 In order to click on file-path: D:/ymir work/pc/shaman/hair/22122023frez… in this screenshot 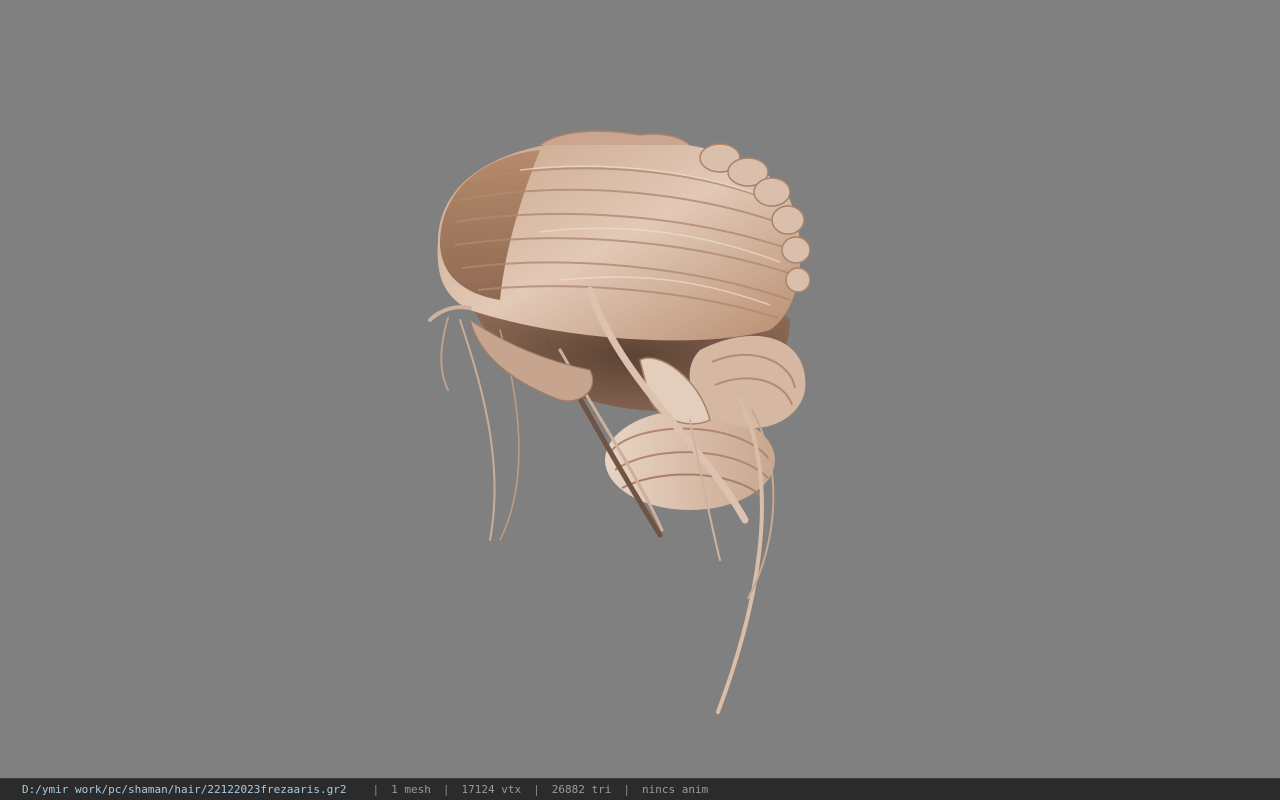, I will do `click(184, 789)`.